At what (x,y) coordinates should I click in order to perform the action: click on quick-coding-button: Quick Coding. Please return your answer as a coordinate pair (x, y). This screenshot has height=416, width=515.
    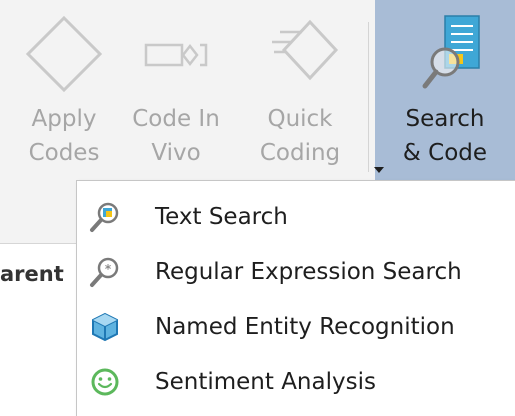
    Looking at the image, I should click on (300, 90).